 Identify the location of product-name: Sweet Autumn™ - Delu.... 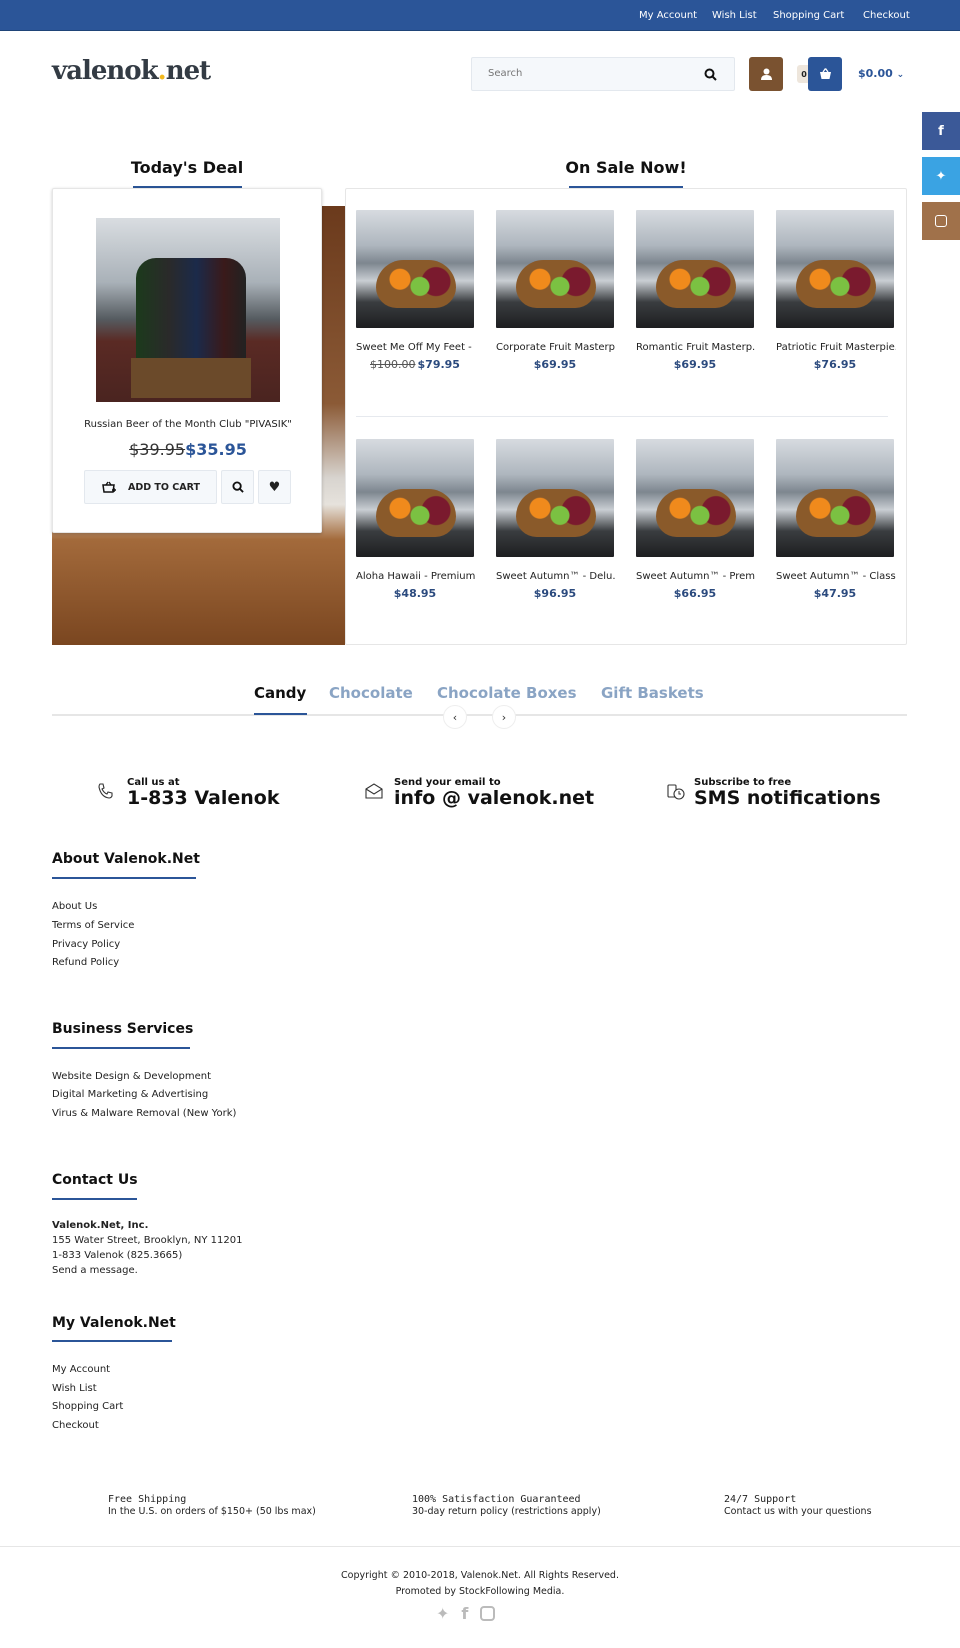
(556, 576).